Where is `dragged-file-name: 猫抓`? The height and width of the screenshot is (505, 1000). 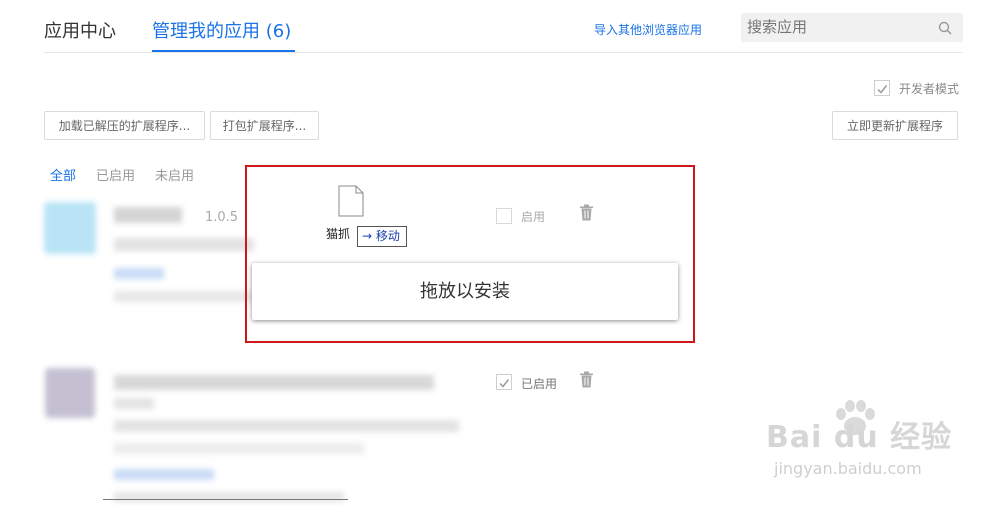
dragged-file-name: 猫抓 is located at coordinates (338, 234).